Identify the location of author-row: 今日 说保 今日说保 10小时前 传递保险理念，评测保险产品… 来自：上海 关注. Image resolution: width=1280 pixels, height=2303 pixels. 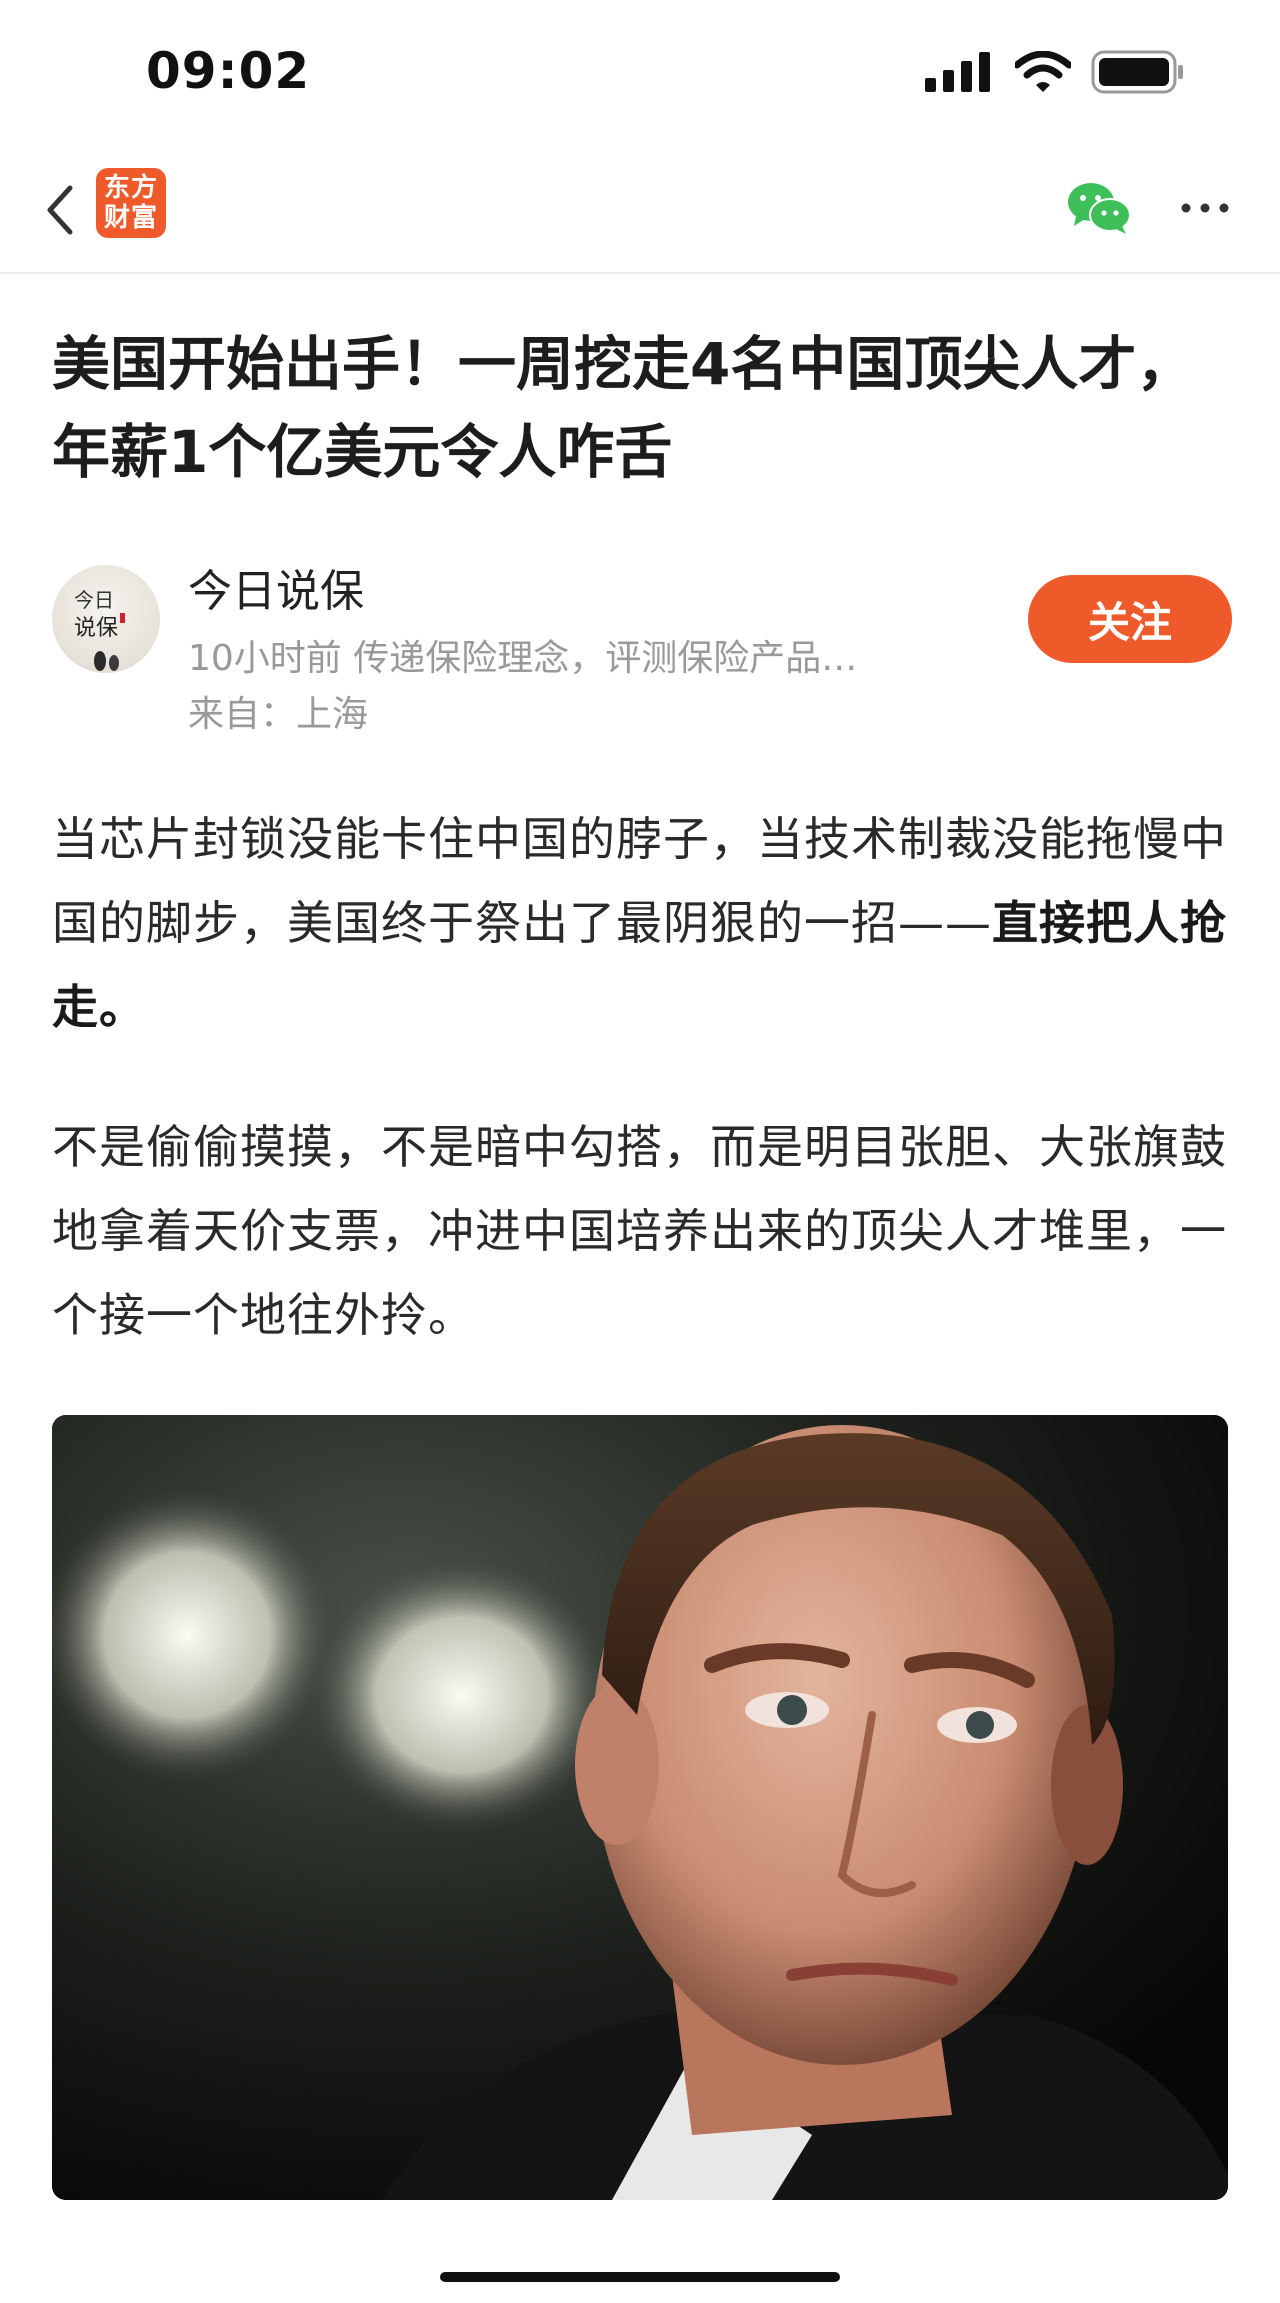
(642, 650).